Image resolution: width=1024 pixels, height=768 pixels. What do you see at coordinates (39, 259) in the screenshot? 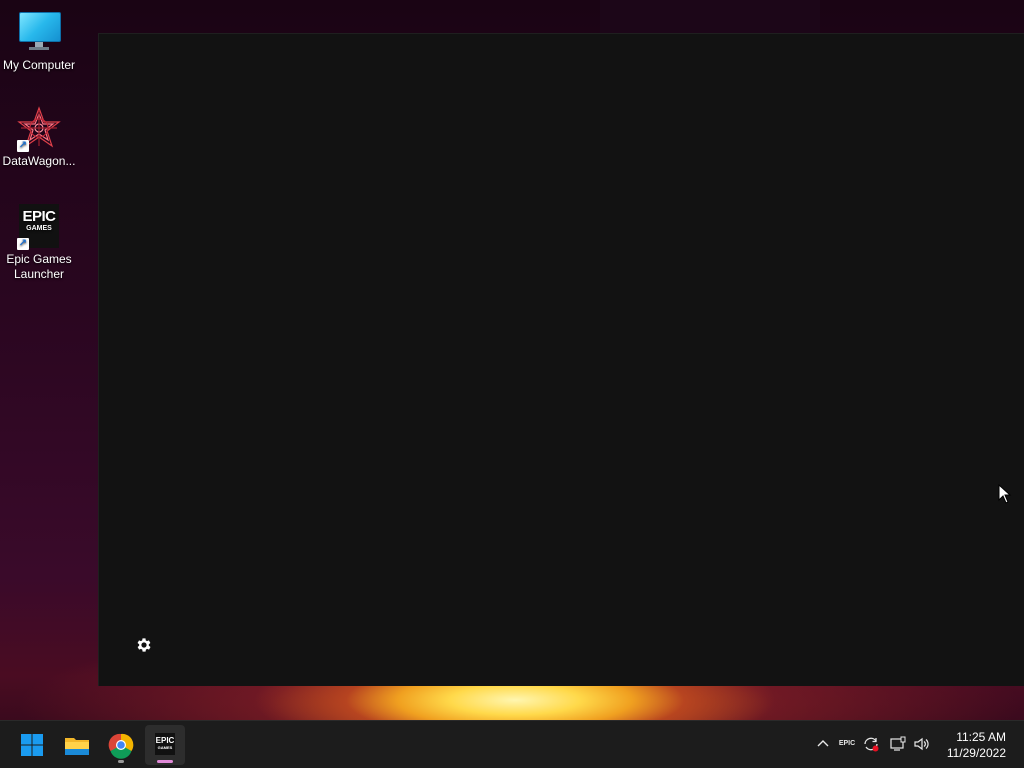
I see `desktop-icon-label-line1: Epic Games` at bounding box center [39, 259].